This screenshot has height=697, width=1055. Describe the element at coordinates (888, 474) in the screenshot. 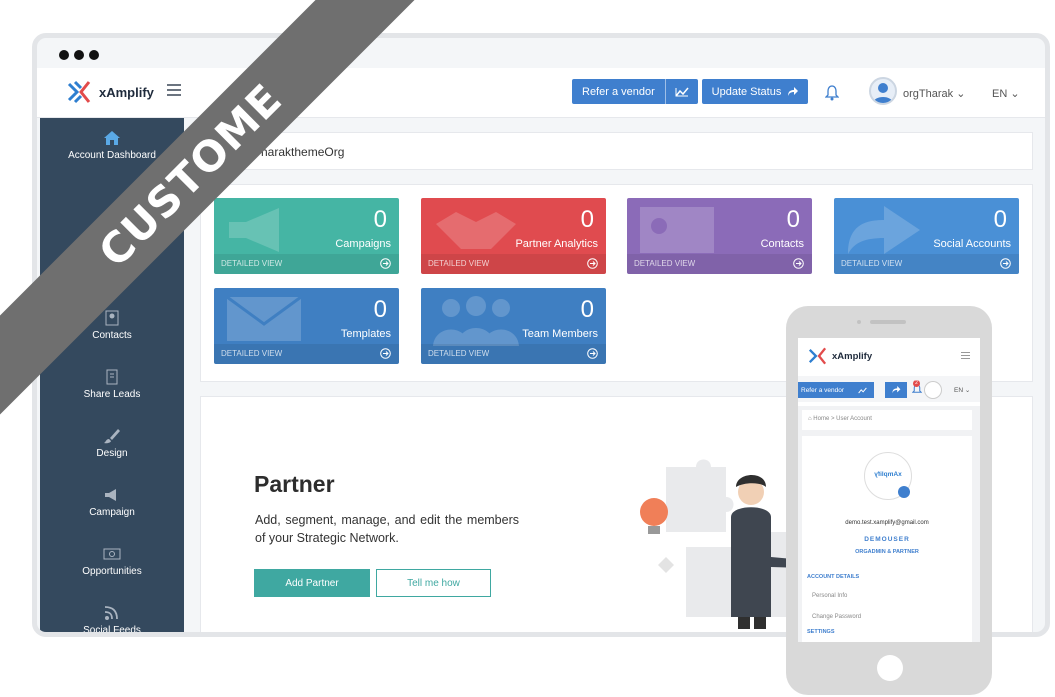

I see `avatar-logo-text: xAmplify` at that location.